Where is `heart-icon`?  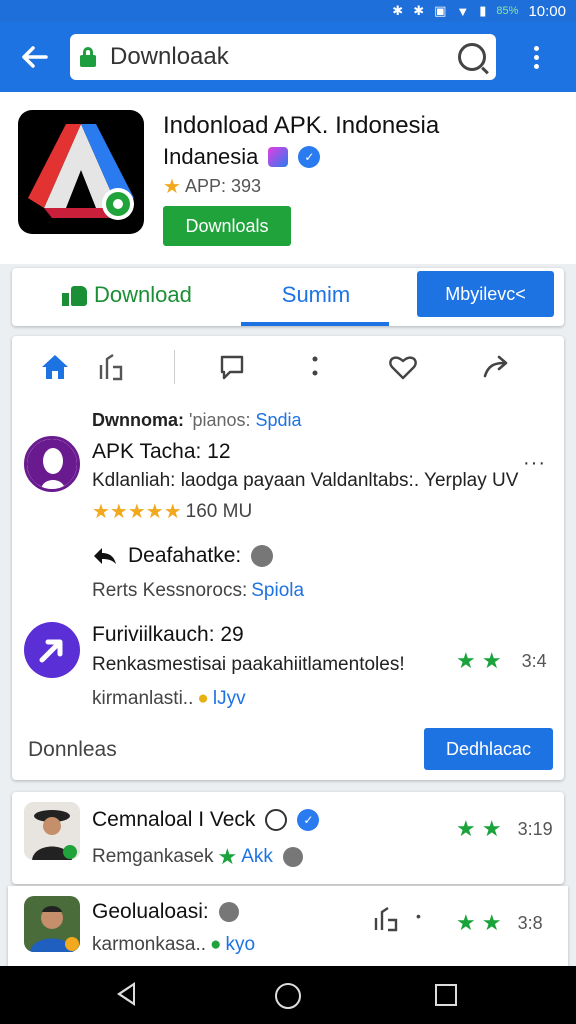 heart-icon is located at coordinates (403, 367).